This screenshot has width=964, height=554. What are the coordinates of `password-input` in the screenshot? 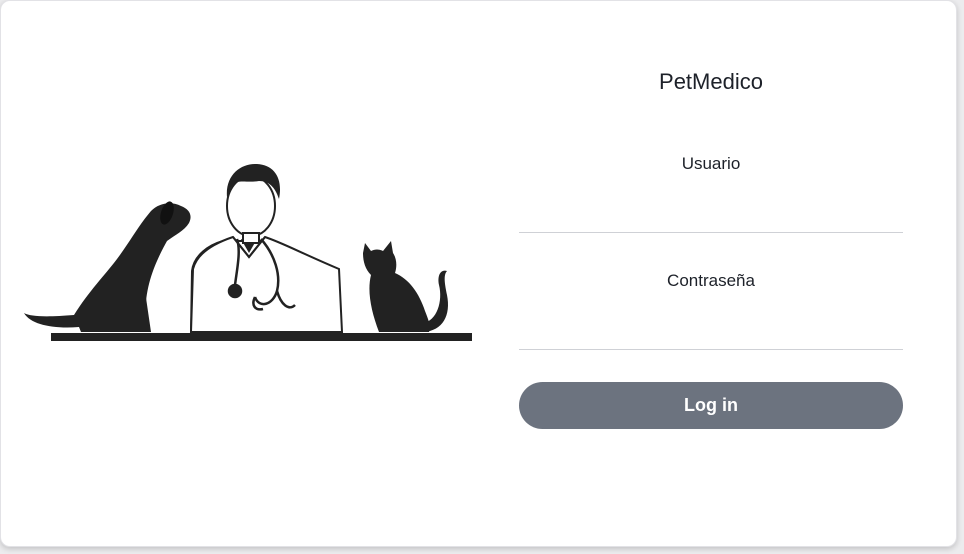 It's located at (711, 328).